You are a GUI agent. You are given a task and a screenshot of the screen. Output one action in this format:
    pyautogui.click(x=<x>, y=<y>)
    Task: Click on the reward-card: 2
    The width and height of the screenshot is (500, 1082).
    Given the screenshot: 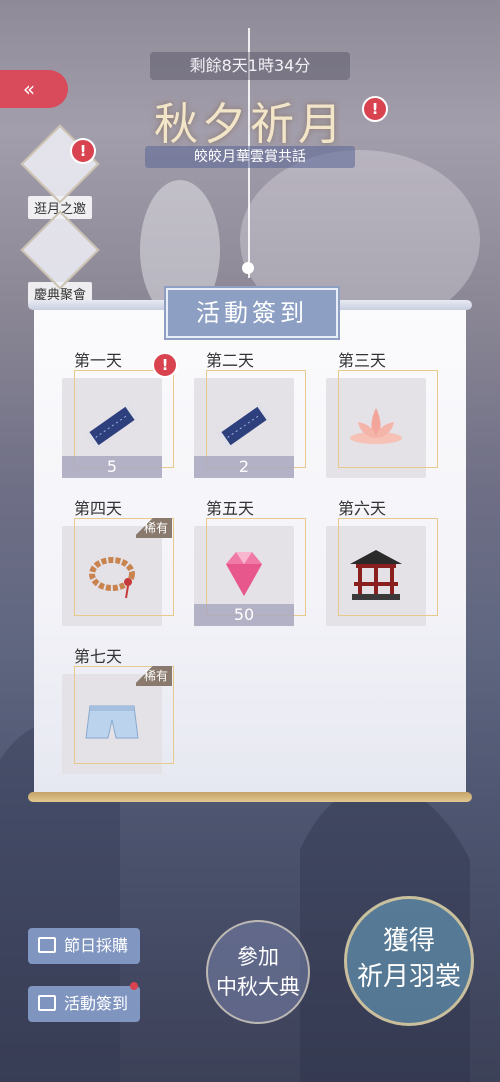 What is the action you would take?
    pyautogui.click(x=250, y=424)
    